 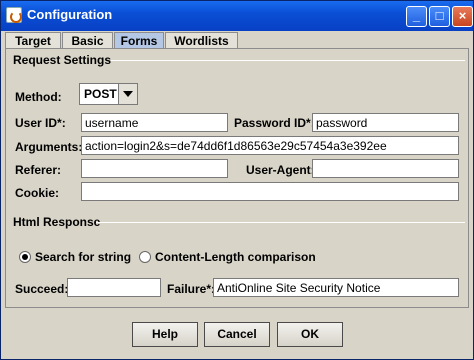 I want to click on method-select: POST, so click(x=108, y=94).